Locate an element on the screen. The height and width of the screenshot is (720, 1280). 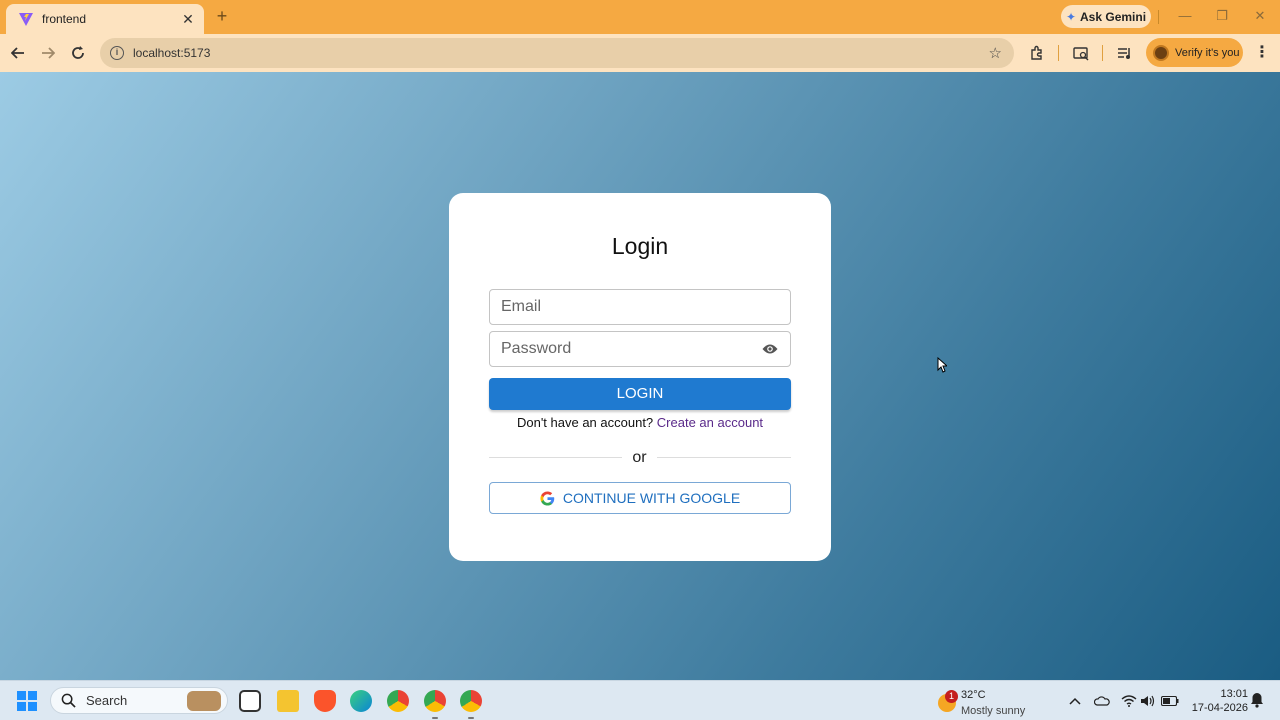
ask-gemini-button: ✦ Ask Gemini is located at coordinates (1106, 16).